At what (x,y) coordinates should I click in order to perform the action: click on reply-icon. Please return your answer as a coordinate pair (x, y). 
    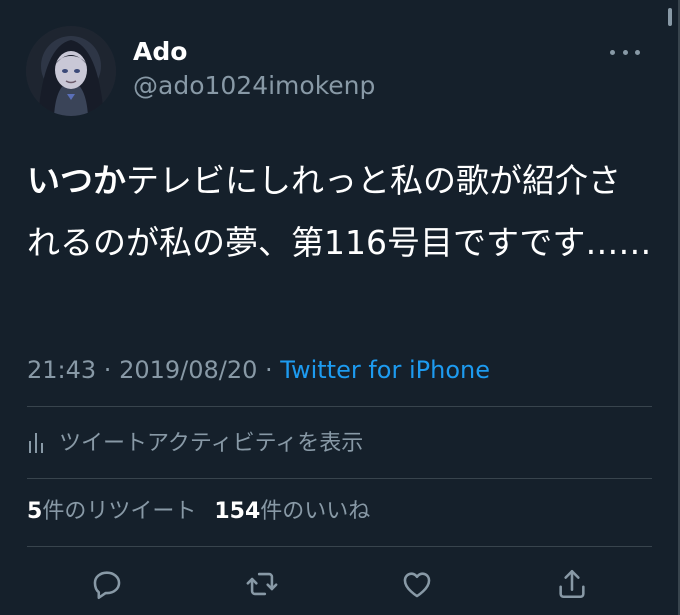
    Looking at the image, I should click on (107, 584).